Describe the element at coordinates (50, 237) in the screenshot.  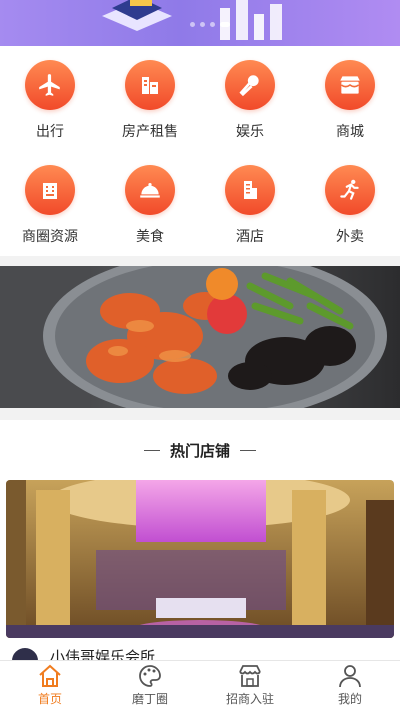
I see `category-label: 商圈资源` at that location.